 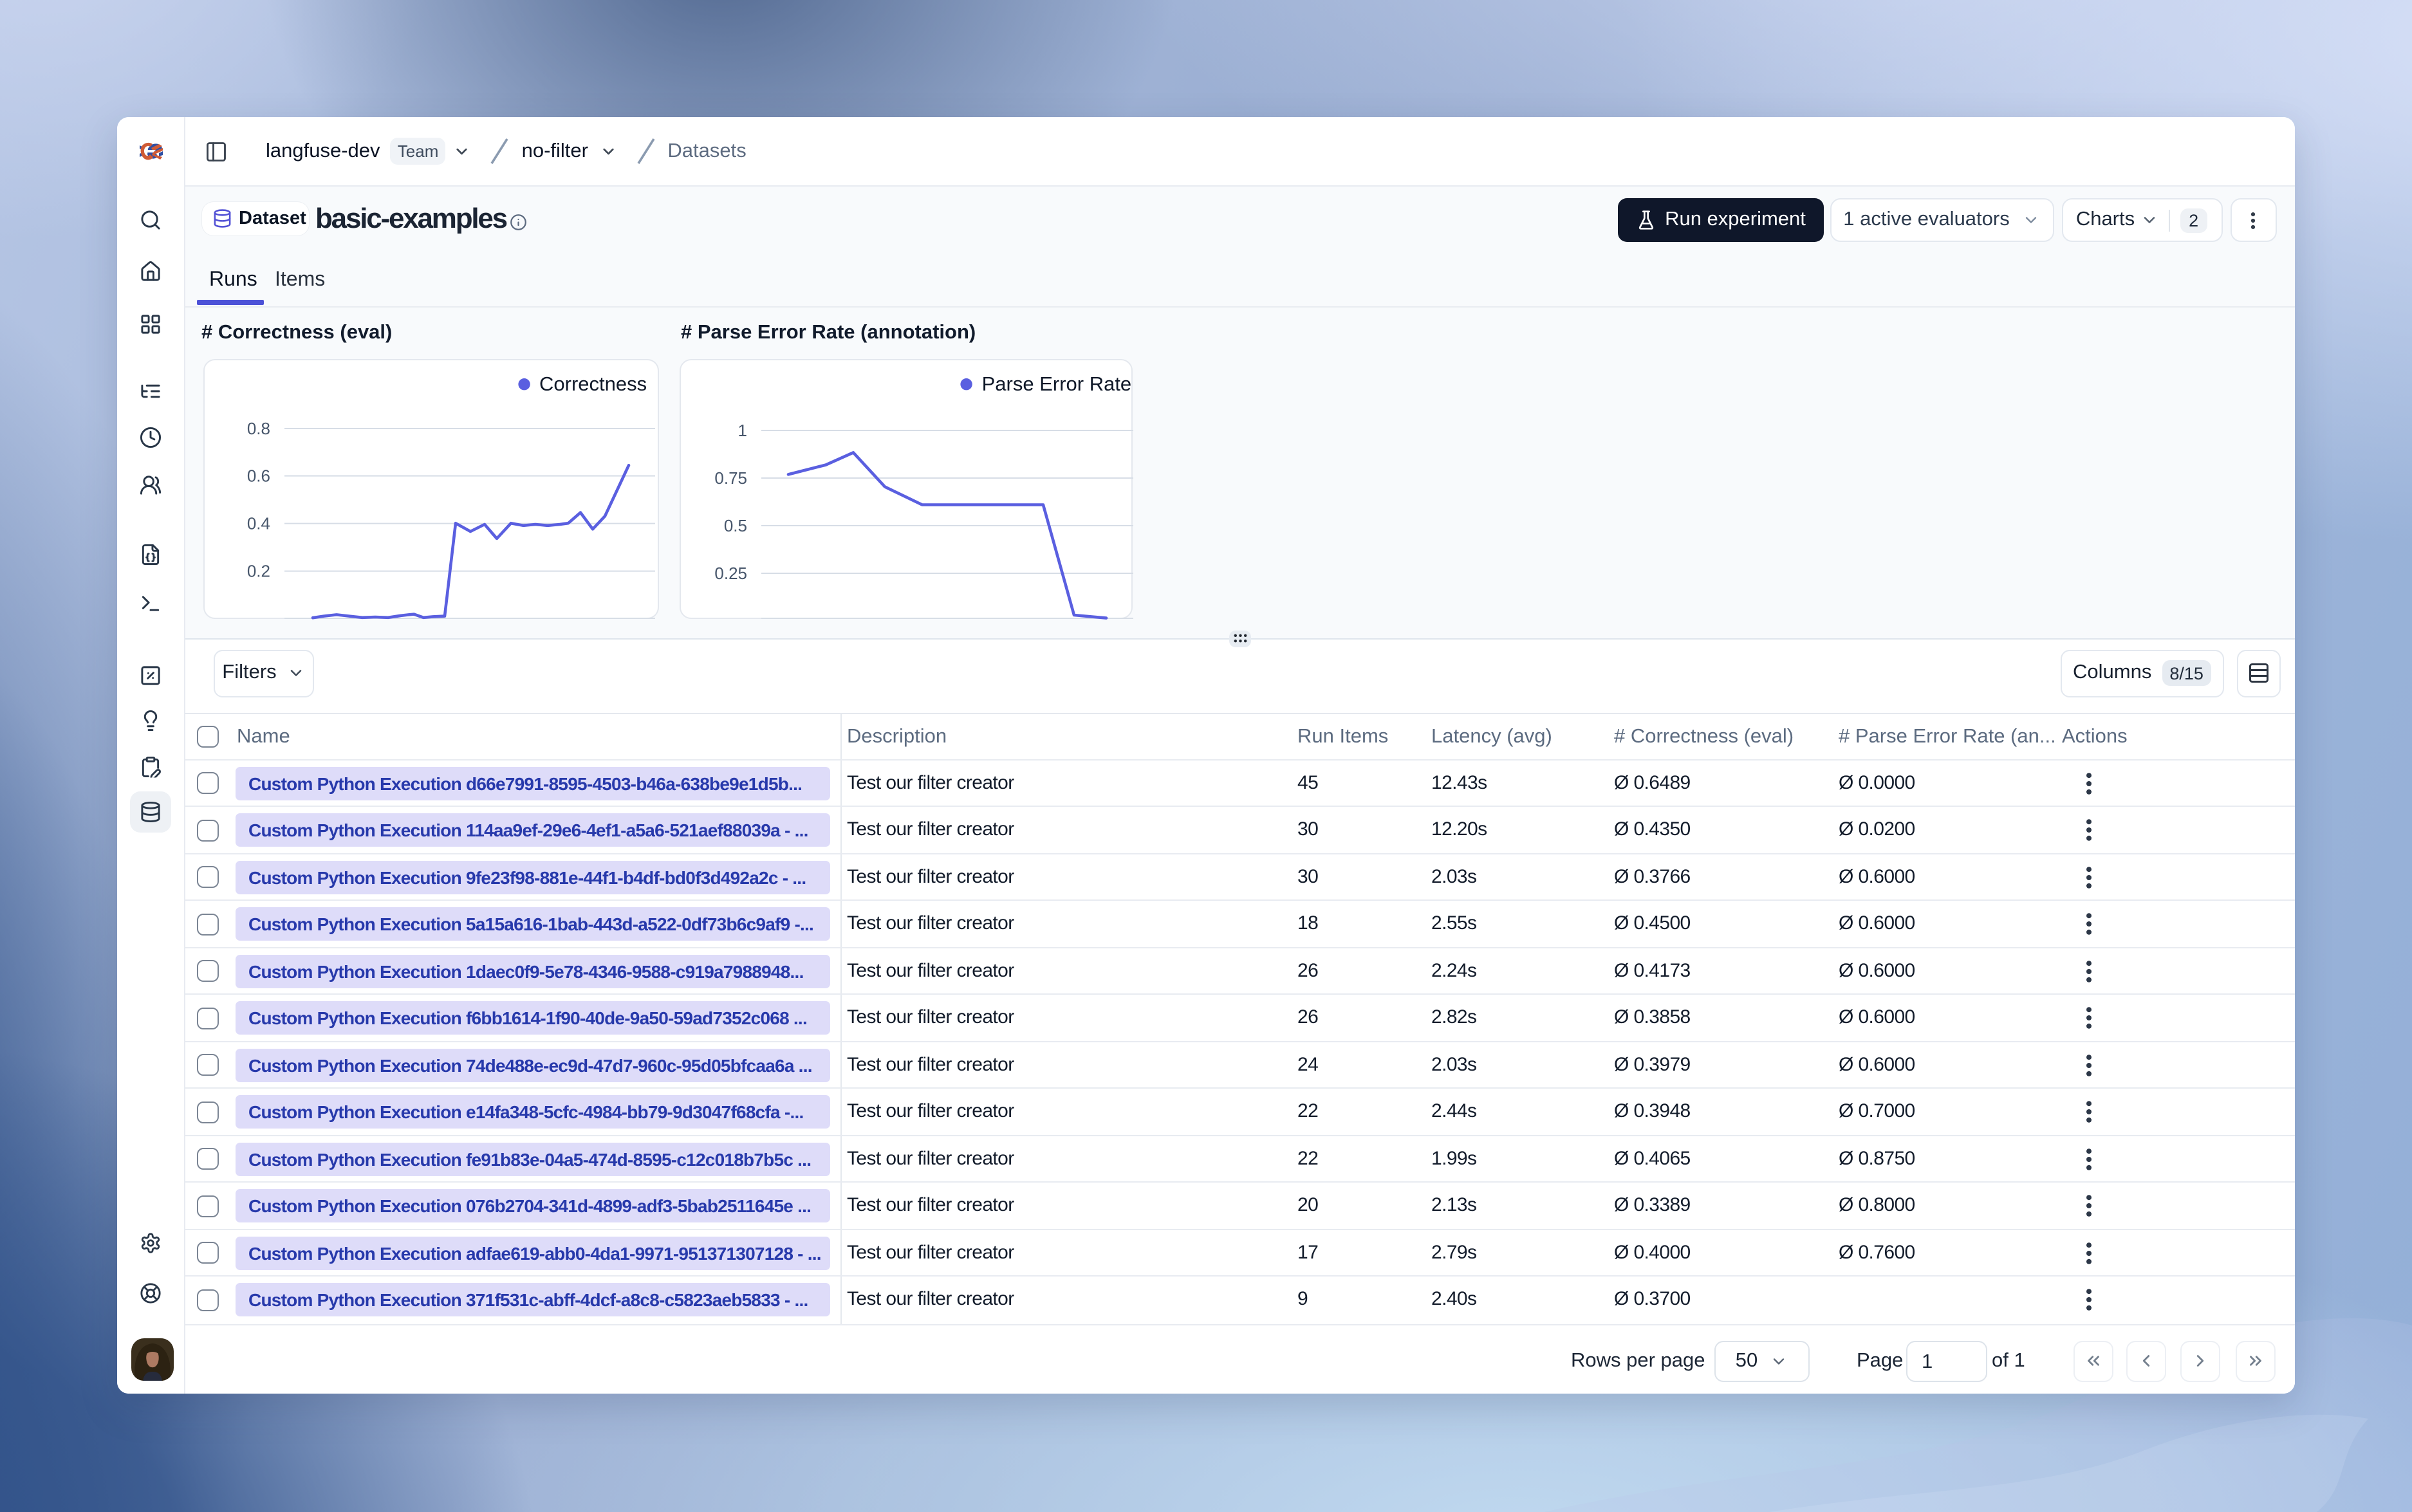 I want to click on svg-text: 0.75, so click(x=730, y=477).